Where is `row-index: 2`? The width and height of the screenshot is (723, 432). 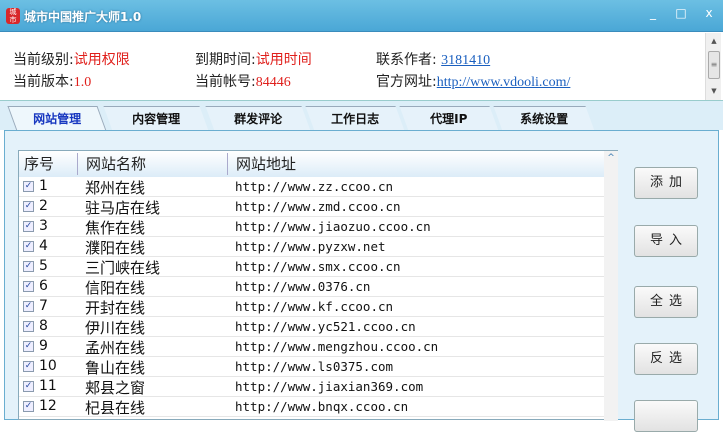 row-index: 2 is located at coordinates (43, 206).